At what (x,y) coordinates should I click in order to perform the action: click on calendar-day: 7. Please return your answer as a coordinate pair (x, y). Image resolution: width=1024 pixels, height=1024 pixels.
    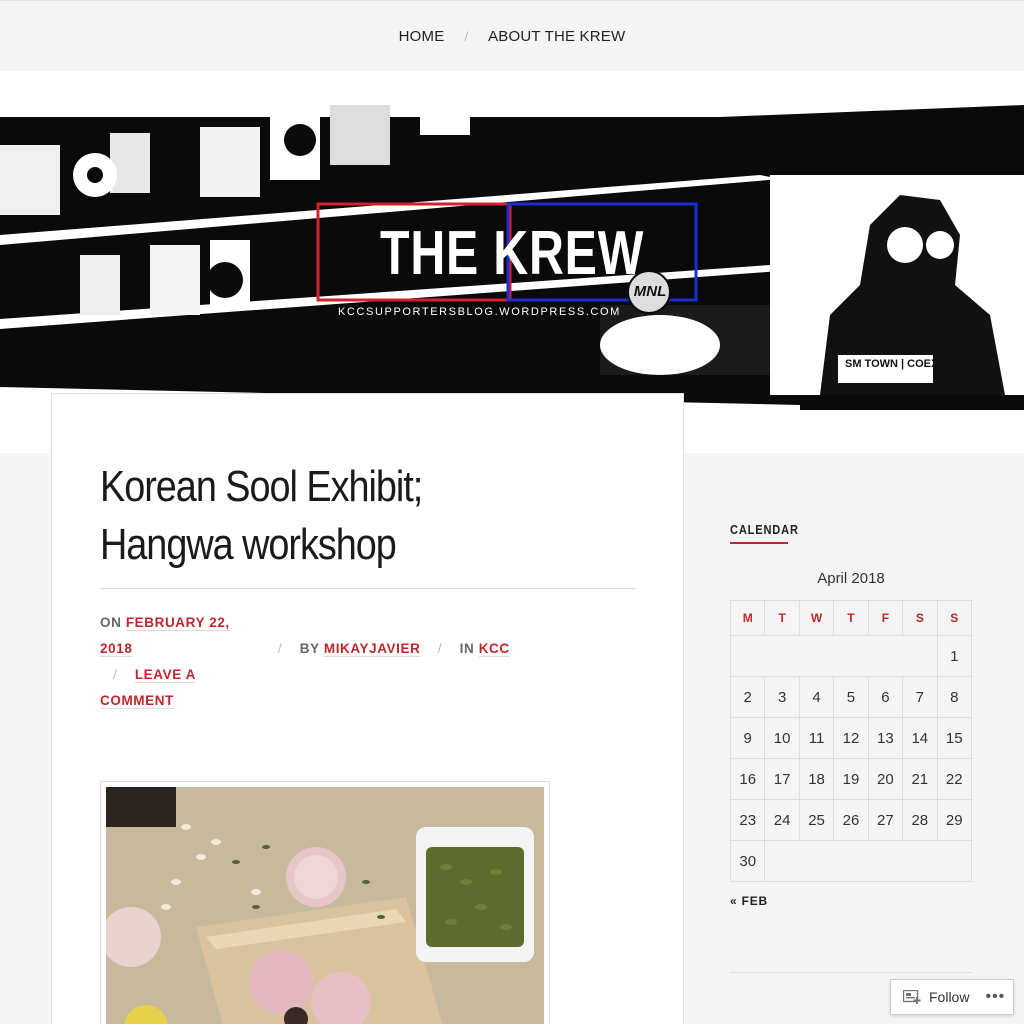
    Looking at the image, I should click on (920, 697).